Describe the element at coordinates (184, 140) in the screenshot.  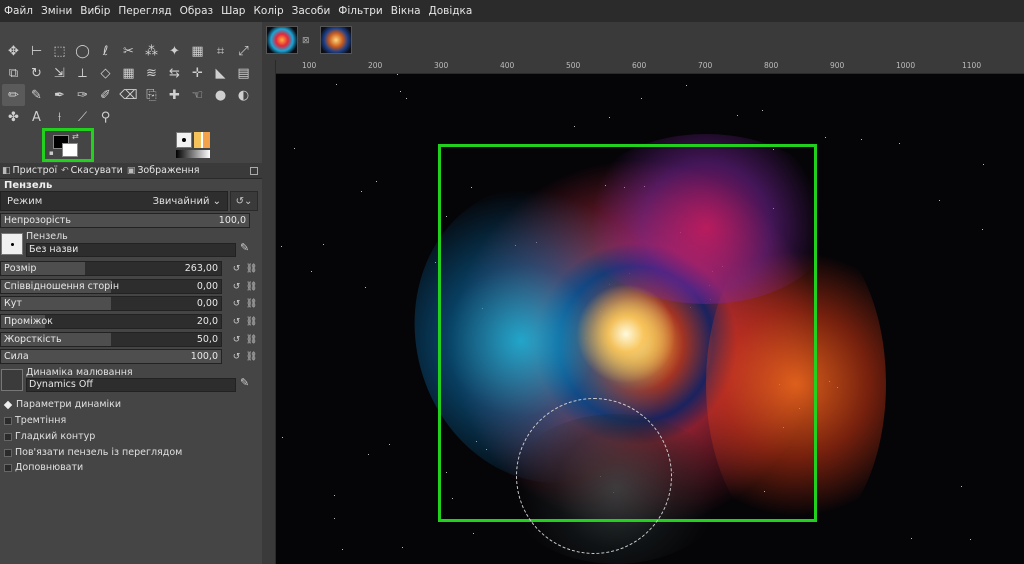
I see `brush-preview` at that location.